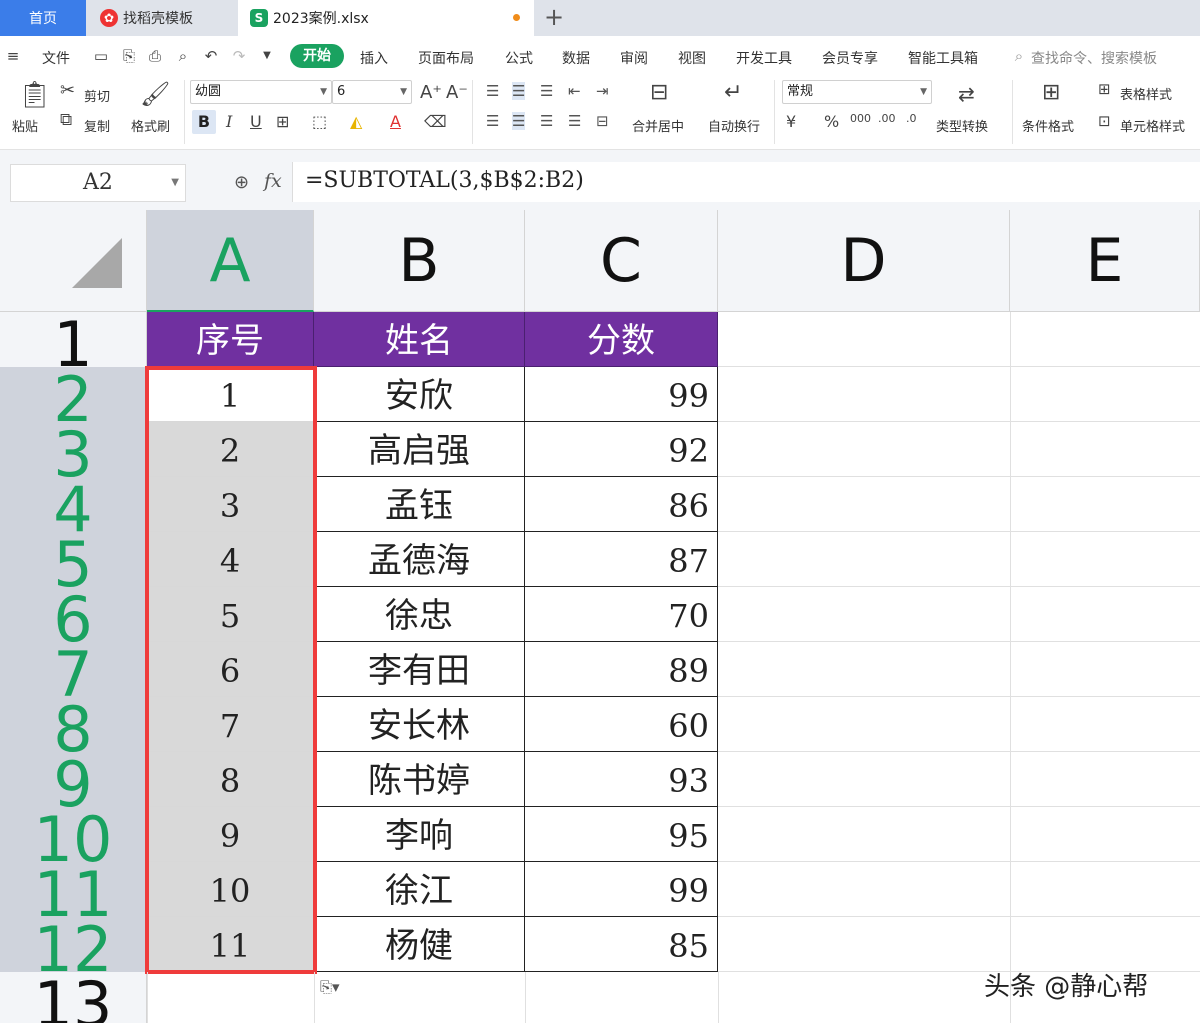 This screenshot has height=1023, width=1200. What do you see at coordinates (1152, 125) in the screenshot?
I see `cell-style-button: 单元格样式` at bounding box center [1152, 125].